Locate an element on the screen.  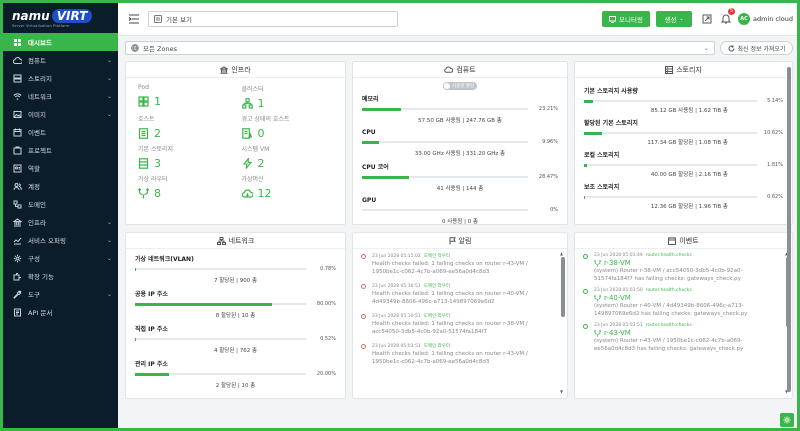
grid-icon is located at coordinates (143, 101).